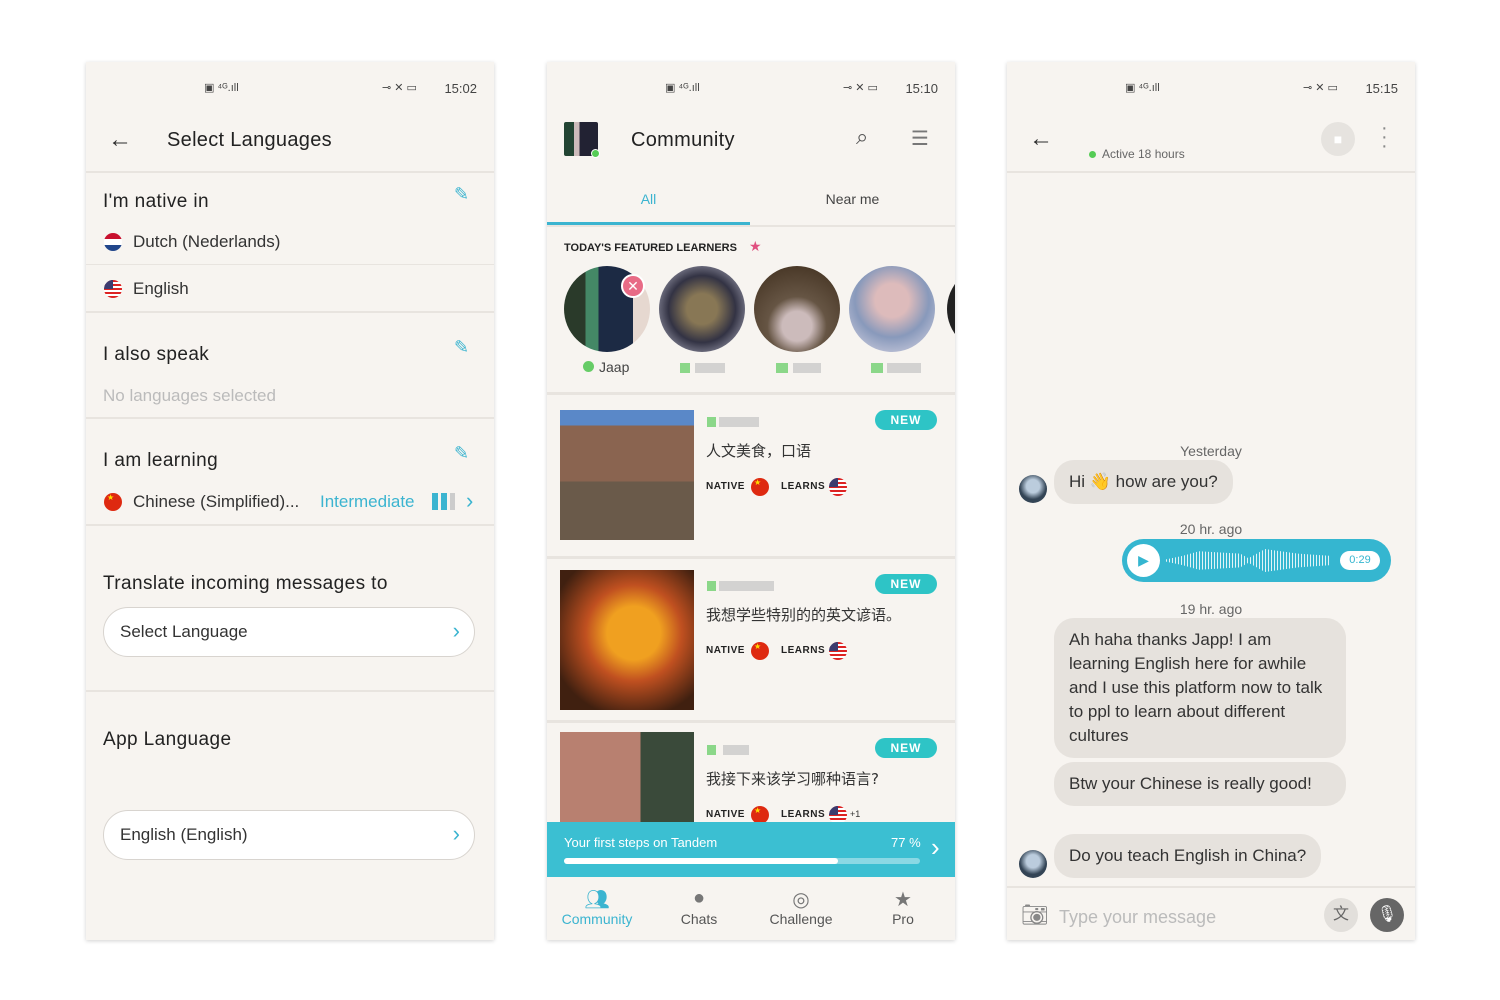 The height and width of the screenshot is (1000, 1500). What do you see at coordinates (1384, 137) in the screenshot?
I see `more-options-icon: · · ·` at bounding box center [1384, 137].